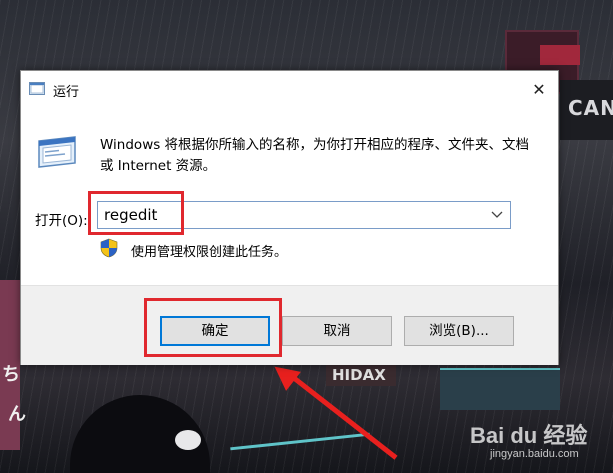  What do you see at coordinates (17, 414) in the screenshot?
I see `wallpaper-char: ん` at bounding box center [17, 414].